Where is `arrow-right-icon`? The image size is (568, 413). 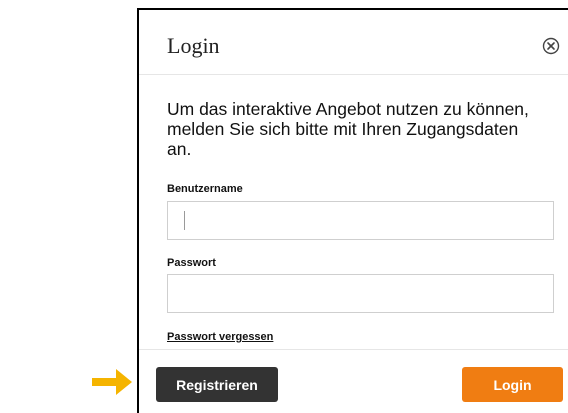 arrow-right-icon is located at coordinates (112, 382).